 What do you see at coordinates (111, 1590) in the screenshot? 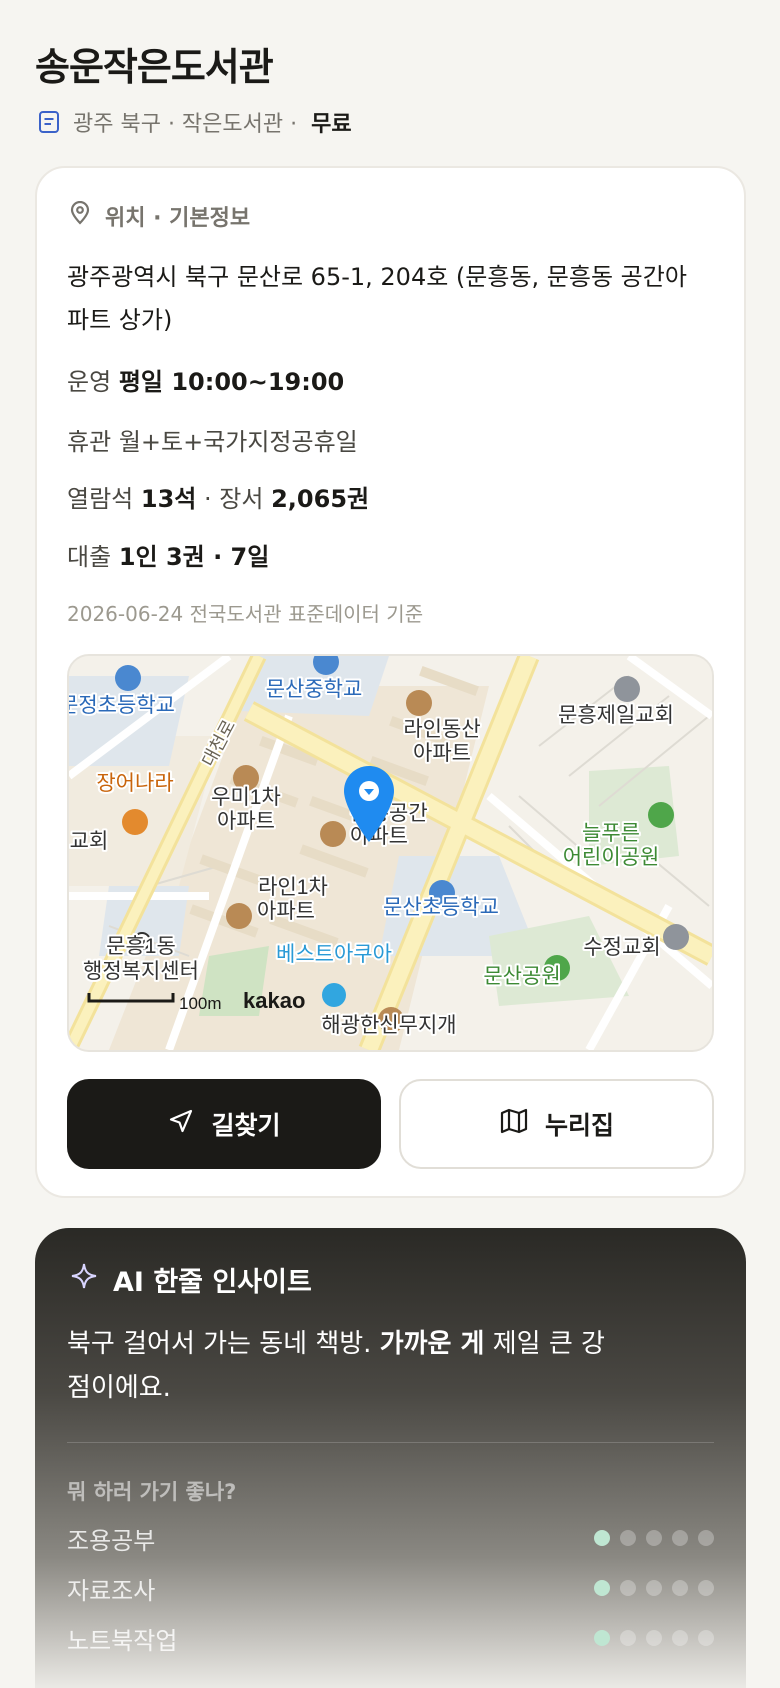
I see `activity-label: 자료조사` at bounding box center [111, 1590].